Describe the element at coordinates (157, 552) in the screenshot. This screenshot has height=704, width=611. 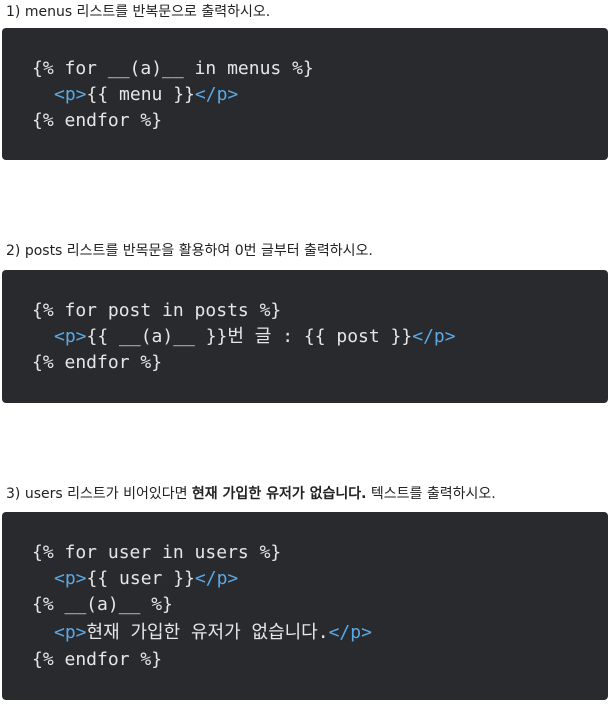
I see `code-line: {% for user in users %}` at that location.